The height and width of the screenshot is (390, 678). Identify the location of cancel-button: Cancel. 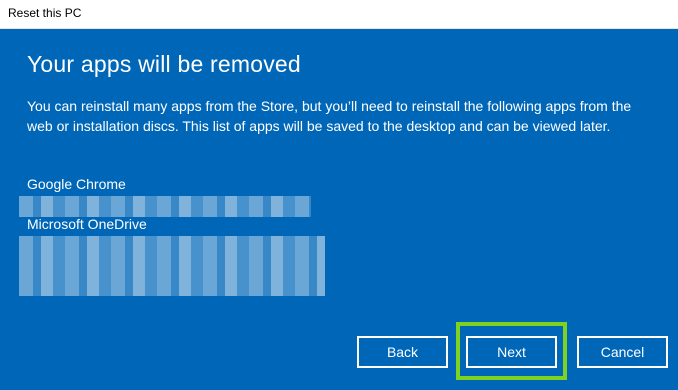
(622, 352).